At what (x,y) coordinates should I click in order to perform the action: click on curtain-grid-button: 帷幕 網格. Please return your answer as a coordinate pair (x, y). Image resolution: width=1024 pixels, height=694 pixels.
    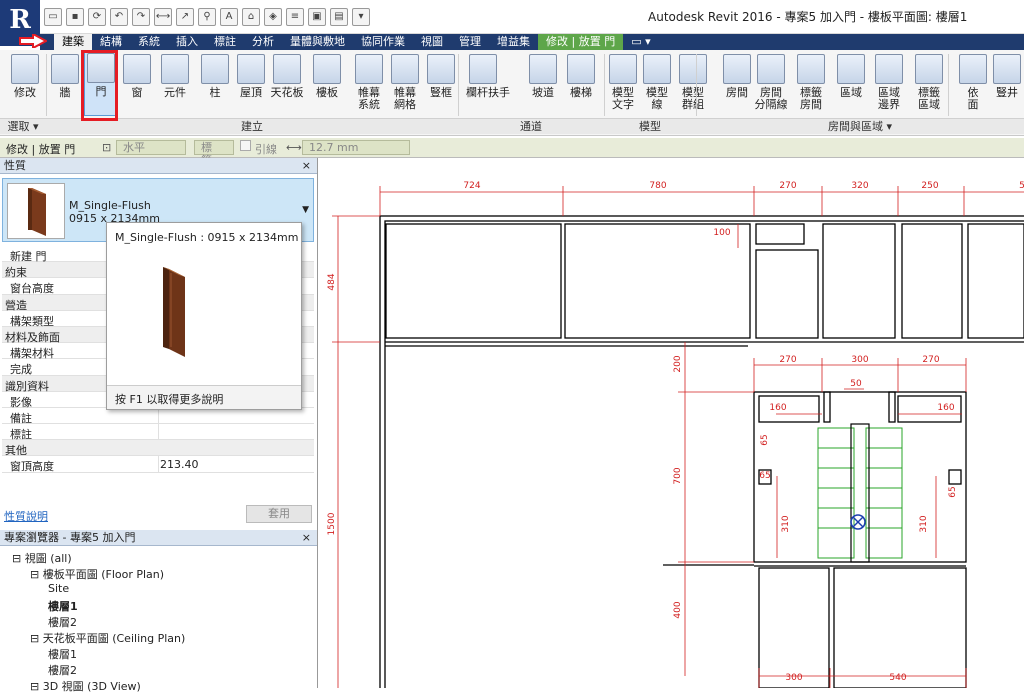
    Looking at the image, I should click on (405, 82).